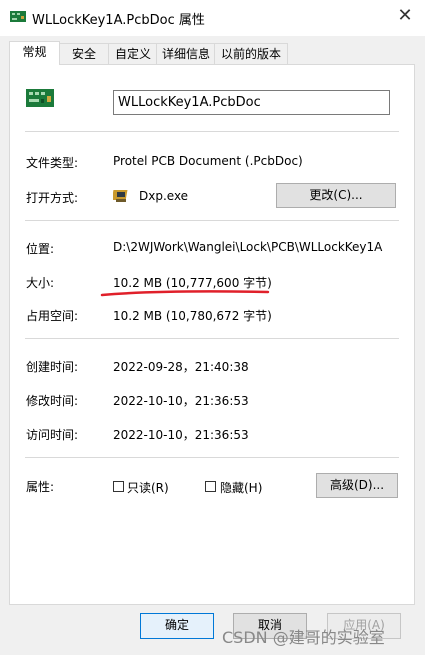 This screenshot has height=655, width=425. I want to click on readonly-label: 只读(R), so click(148, 487).